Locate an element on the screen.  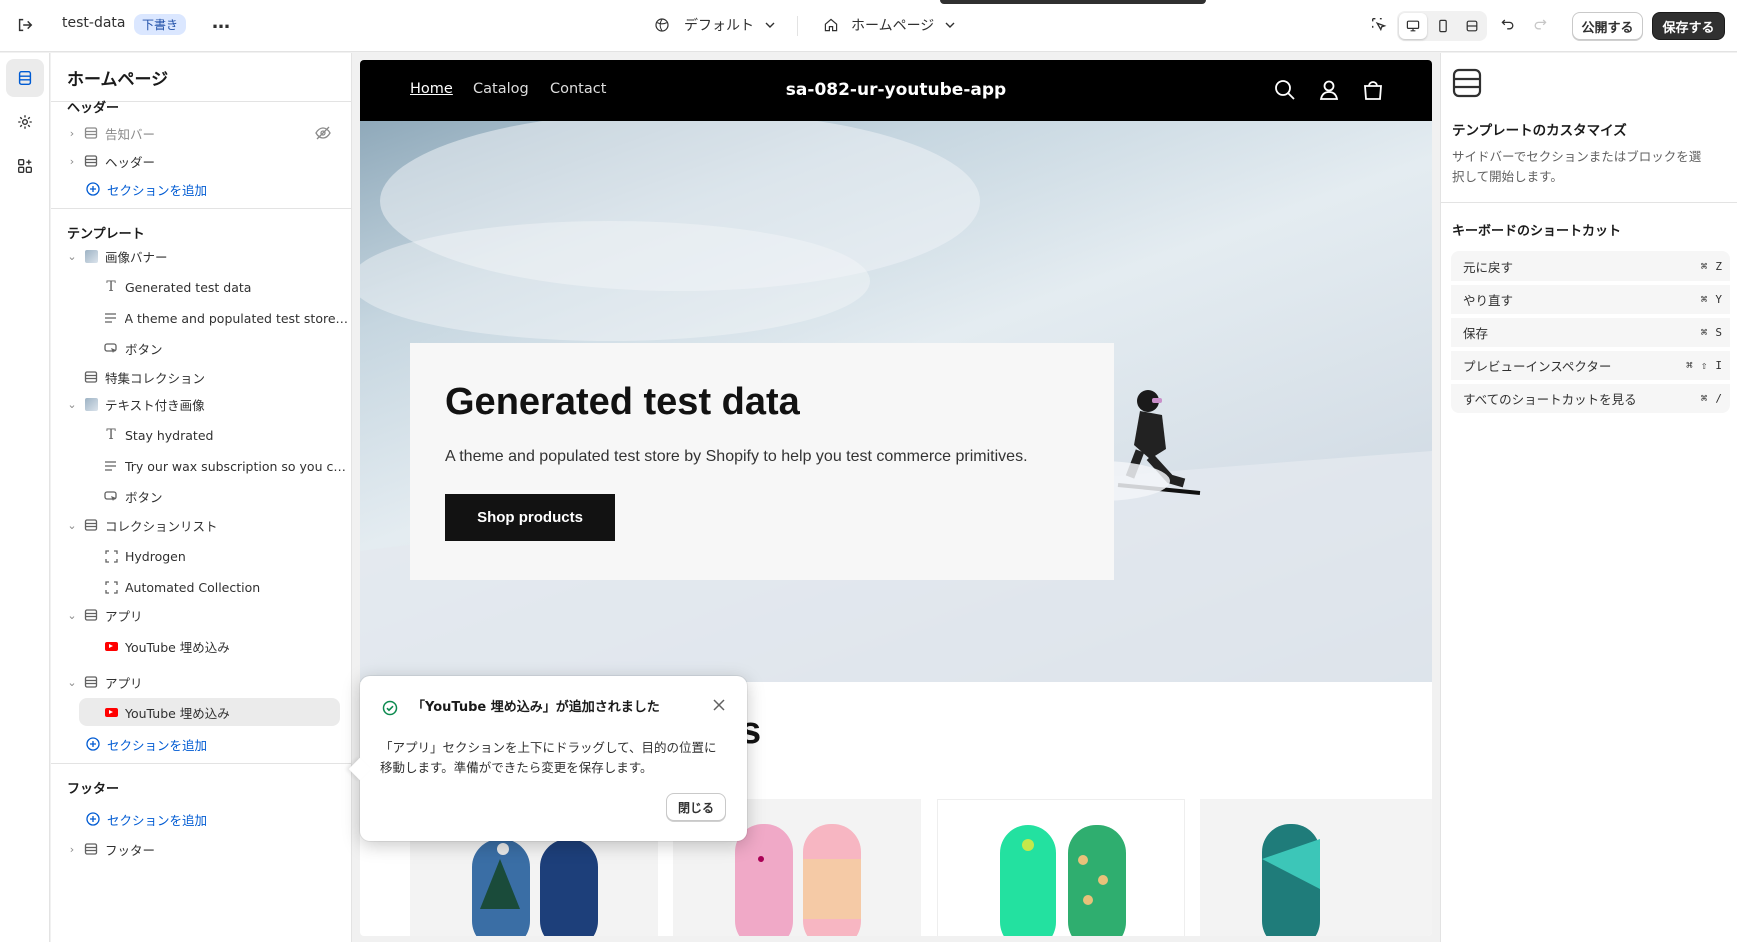
close-popover-button: 閉じる is located at coordinates (696, 807).